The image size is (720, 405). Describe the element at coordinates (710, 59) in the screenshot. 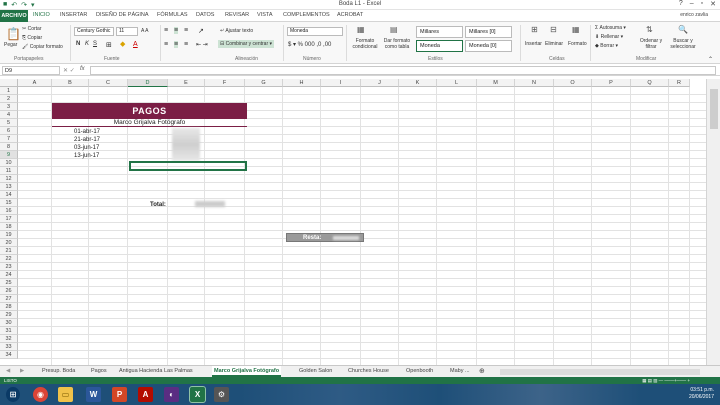

I see `collapse-ribbon-icon: ⌃` at that location.